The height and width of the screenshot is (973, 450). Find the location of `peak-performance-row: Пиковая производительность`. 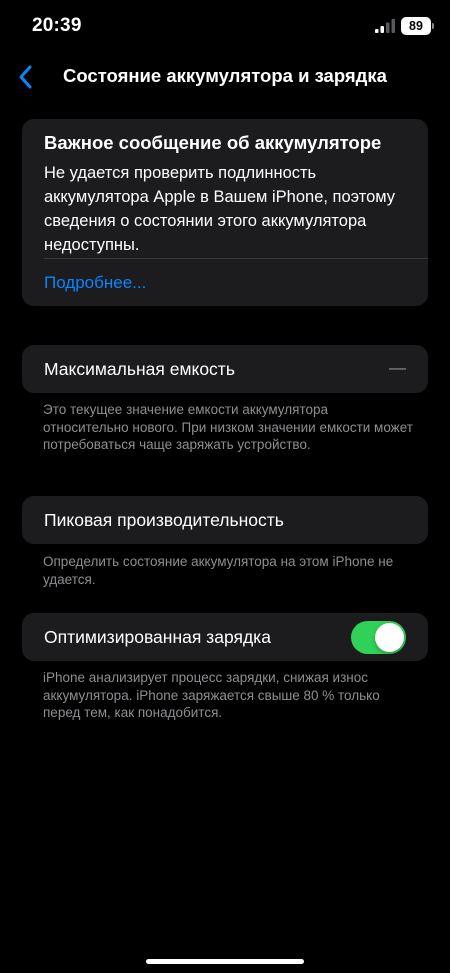

peak-performance-row: Пиковая производительность is located at coordinates (225, 520).